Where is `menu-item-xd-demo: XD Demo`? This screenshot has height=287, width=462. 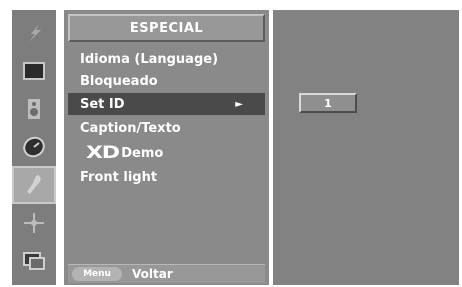 menu-item-xd-demo: XD Demo is located at coordinates (166, 153).